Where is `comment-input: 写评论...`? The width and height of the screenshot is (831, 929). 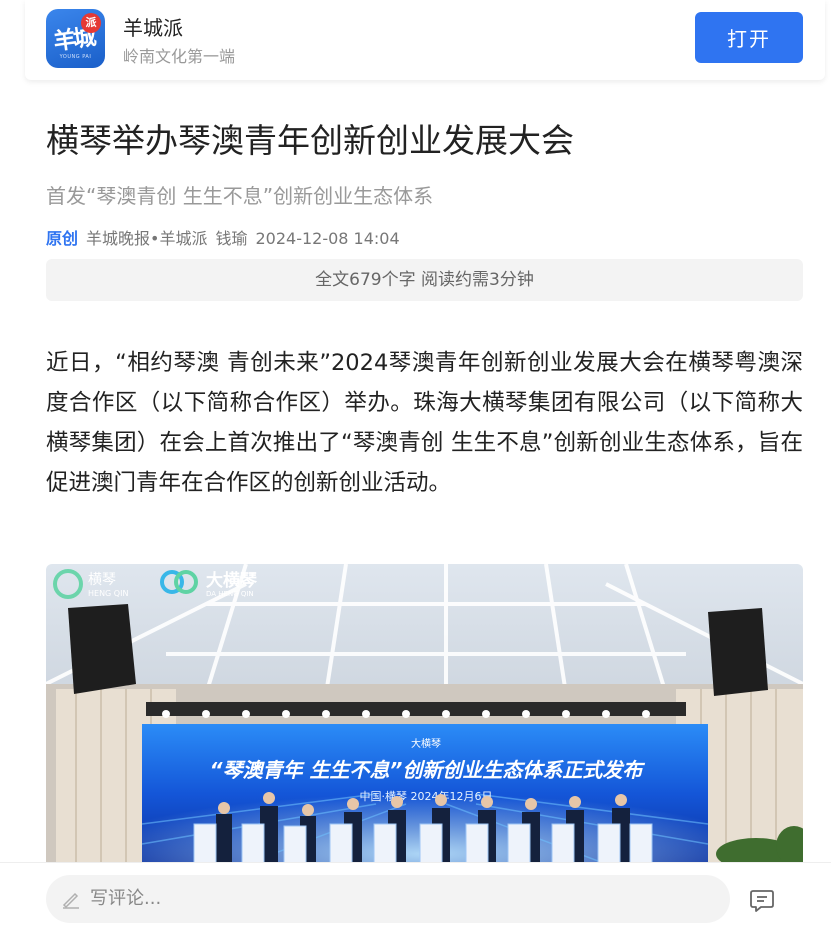 comment-input: 写评论... is located at coordinates (388, 899).